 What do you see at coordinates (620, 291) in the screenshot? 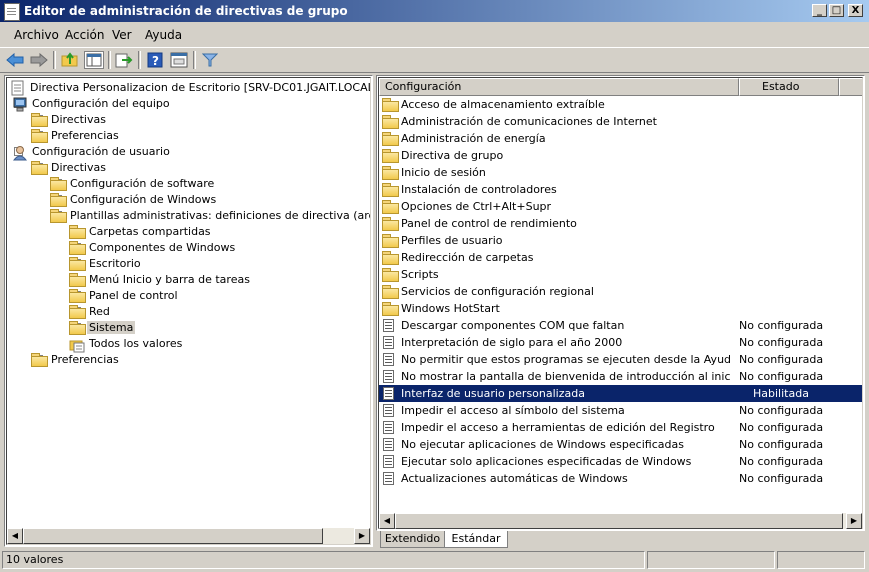
I see `list-item: Servicios de configuración regional` at bounding box center [620, 291].